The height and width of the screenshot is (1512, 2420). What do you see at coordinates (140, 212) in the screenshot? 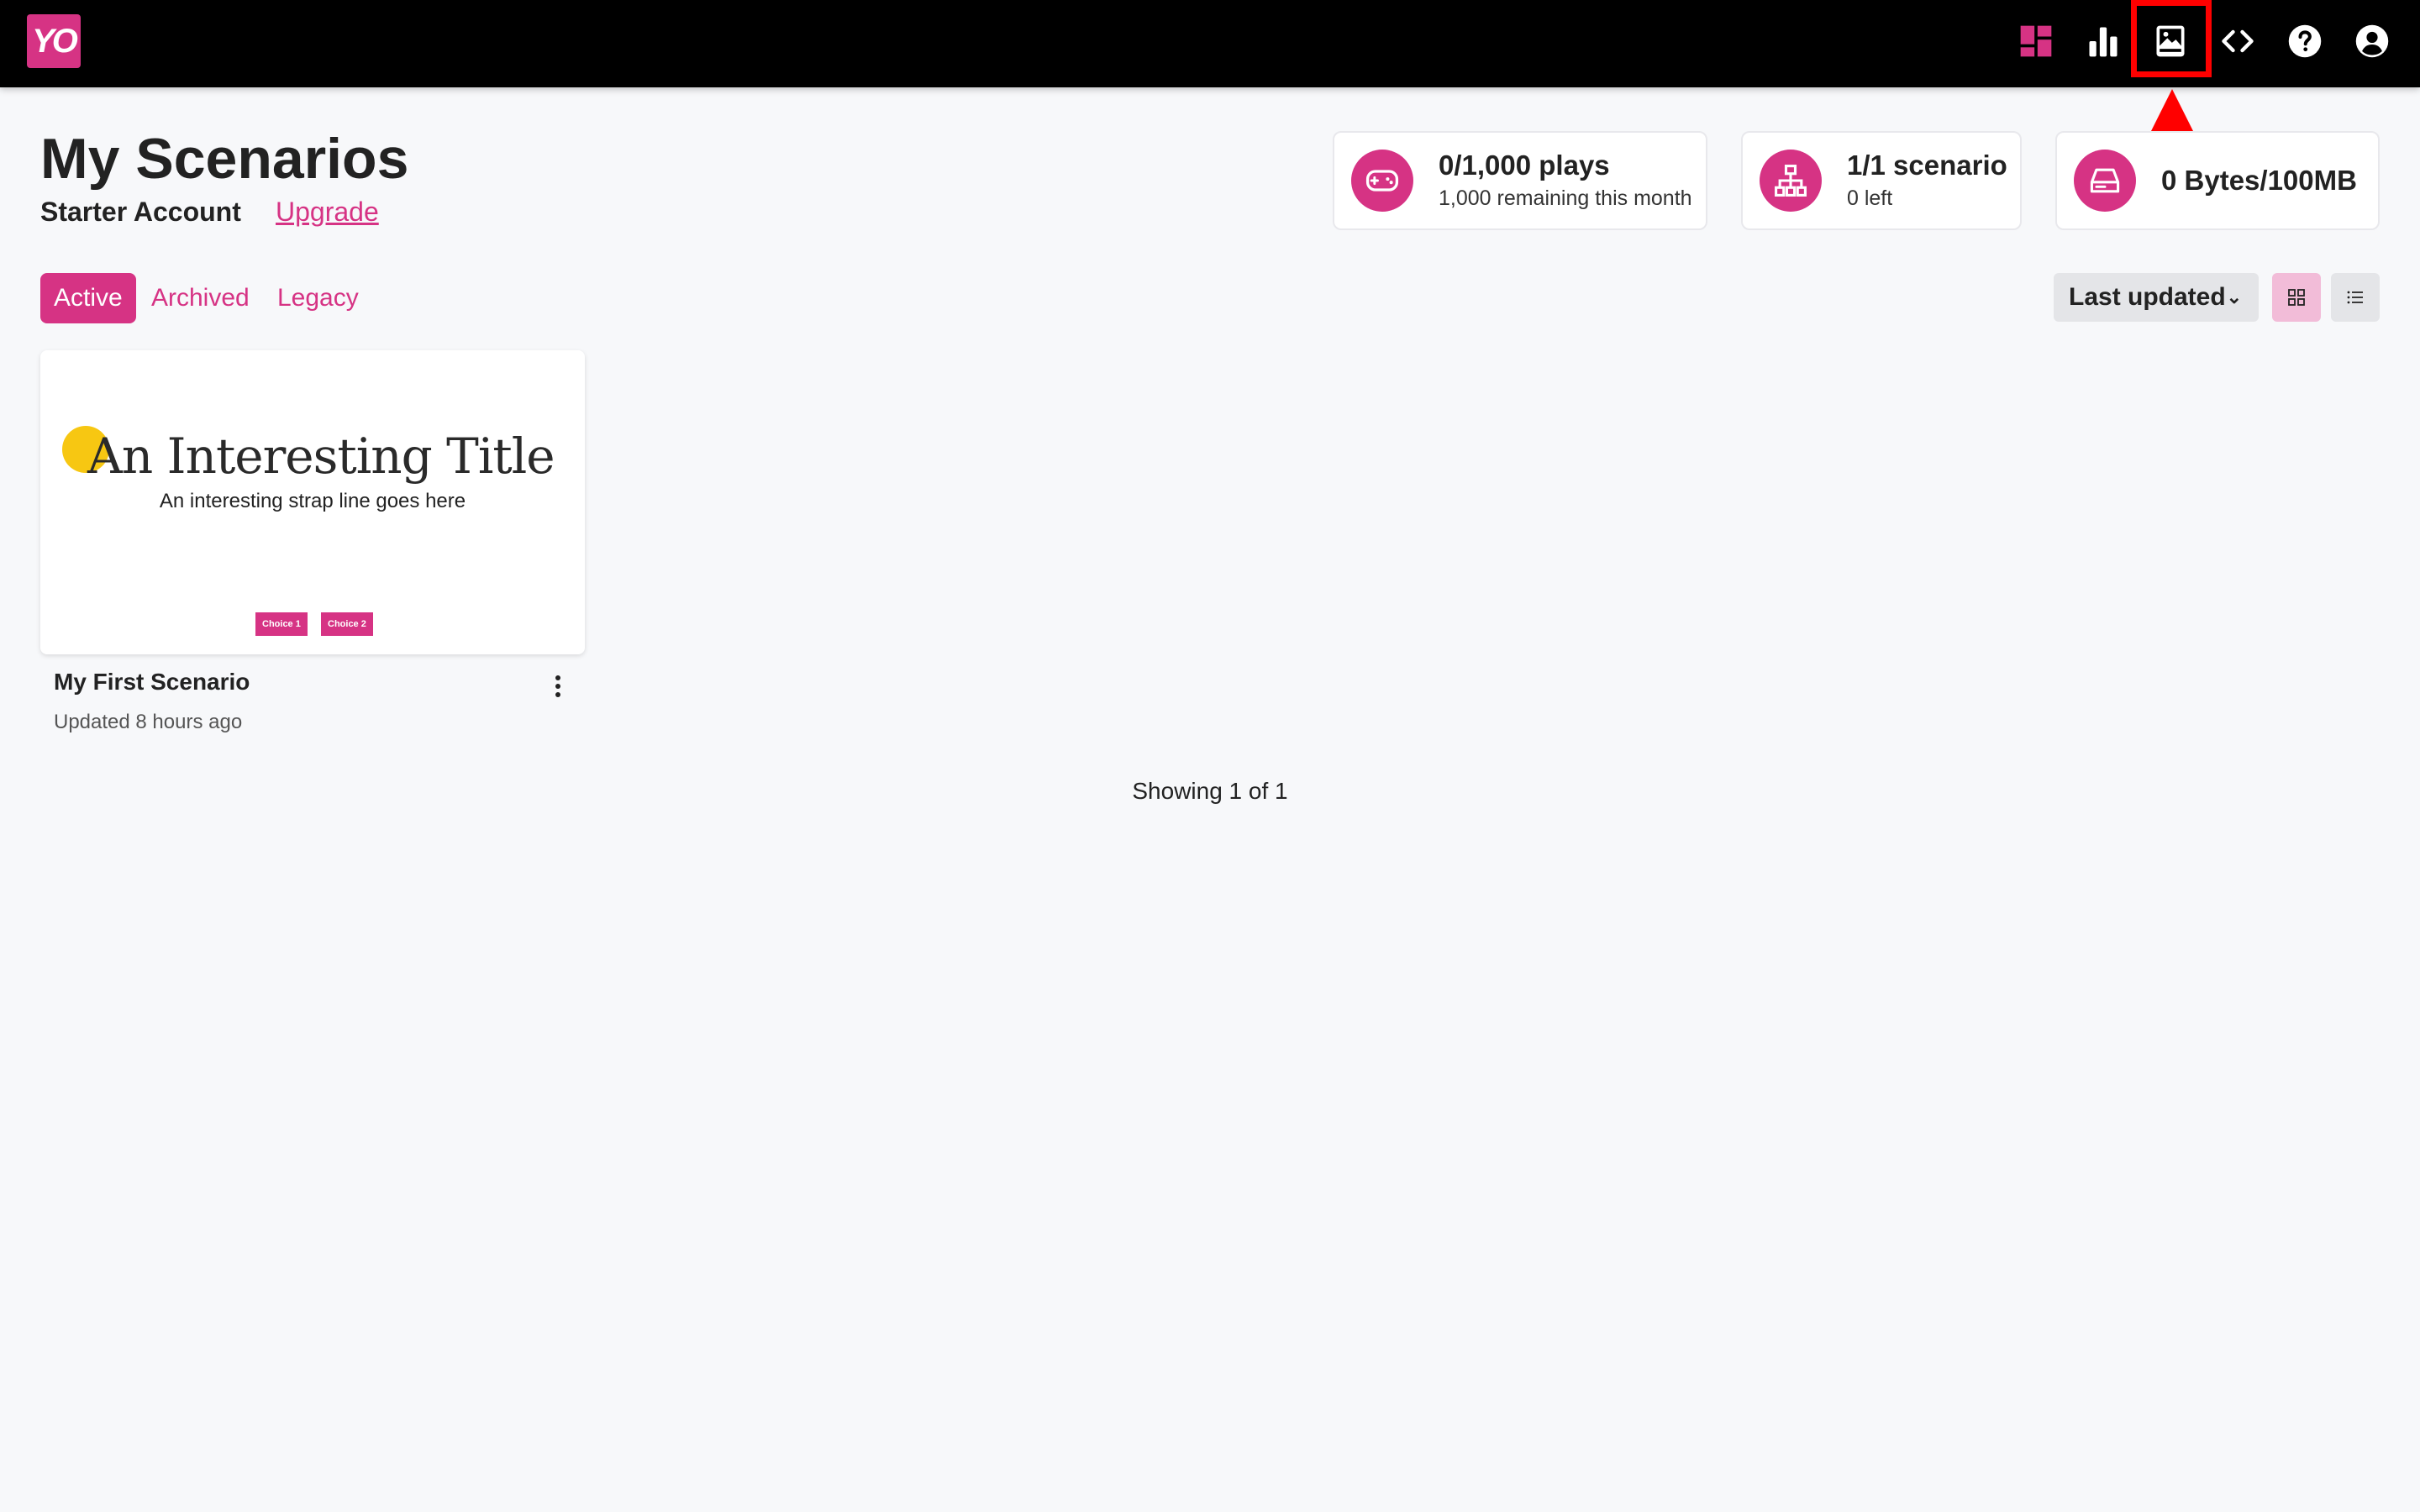
I see `account-type-label: Starter Account` at bounding box center [140, 212].